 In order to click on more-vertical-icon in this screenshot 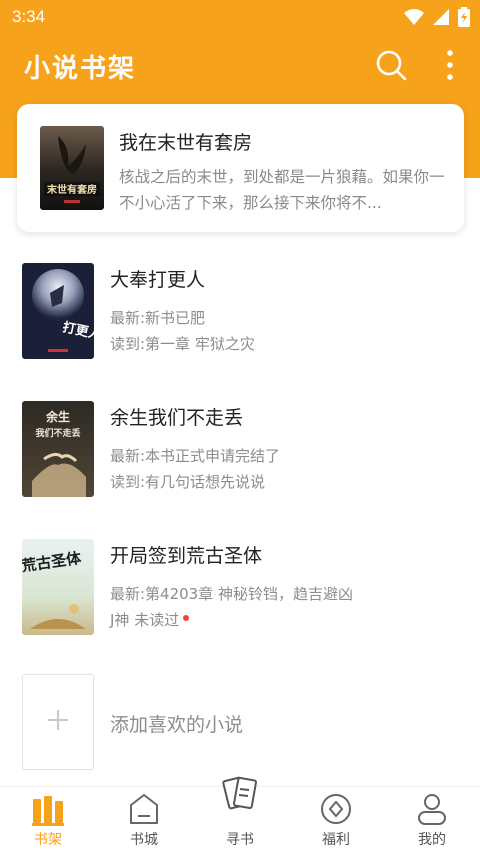, I will do `click(450, 68)`.